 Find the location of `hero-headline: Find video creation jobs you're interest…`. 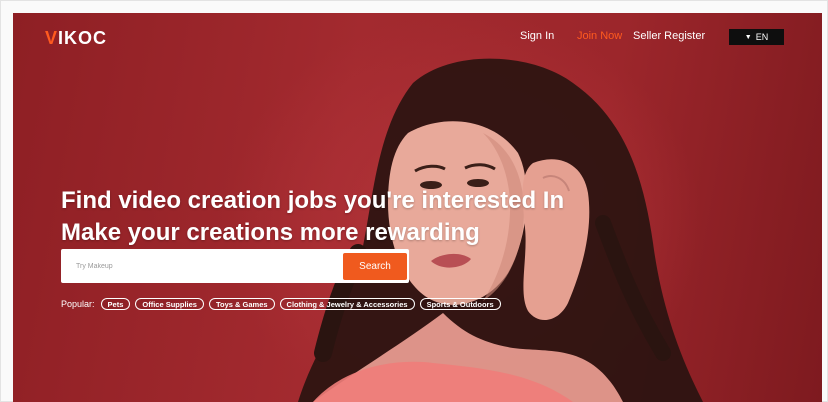

hero-headline: Find video creation jobs you're interest… is located at coordinates (381, 217).